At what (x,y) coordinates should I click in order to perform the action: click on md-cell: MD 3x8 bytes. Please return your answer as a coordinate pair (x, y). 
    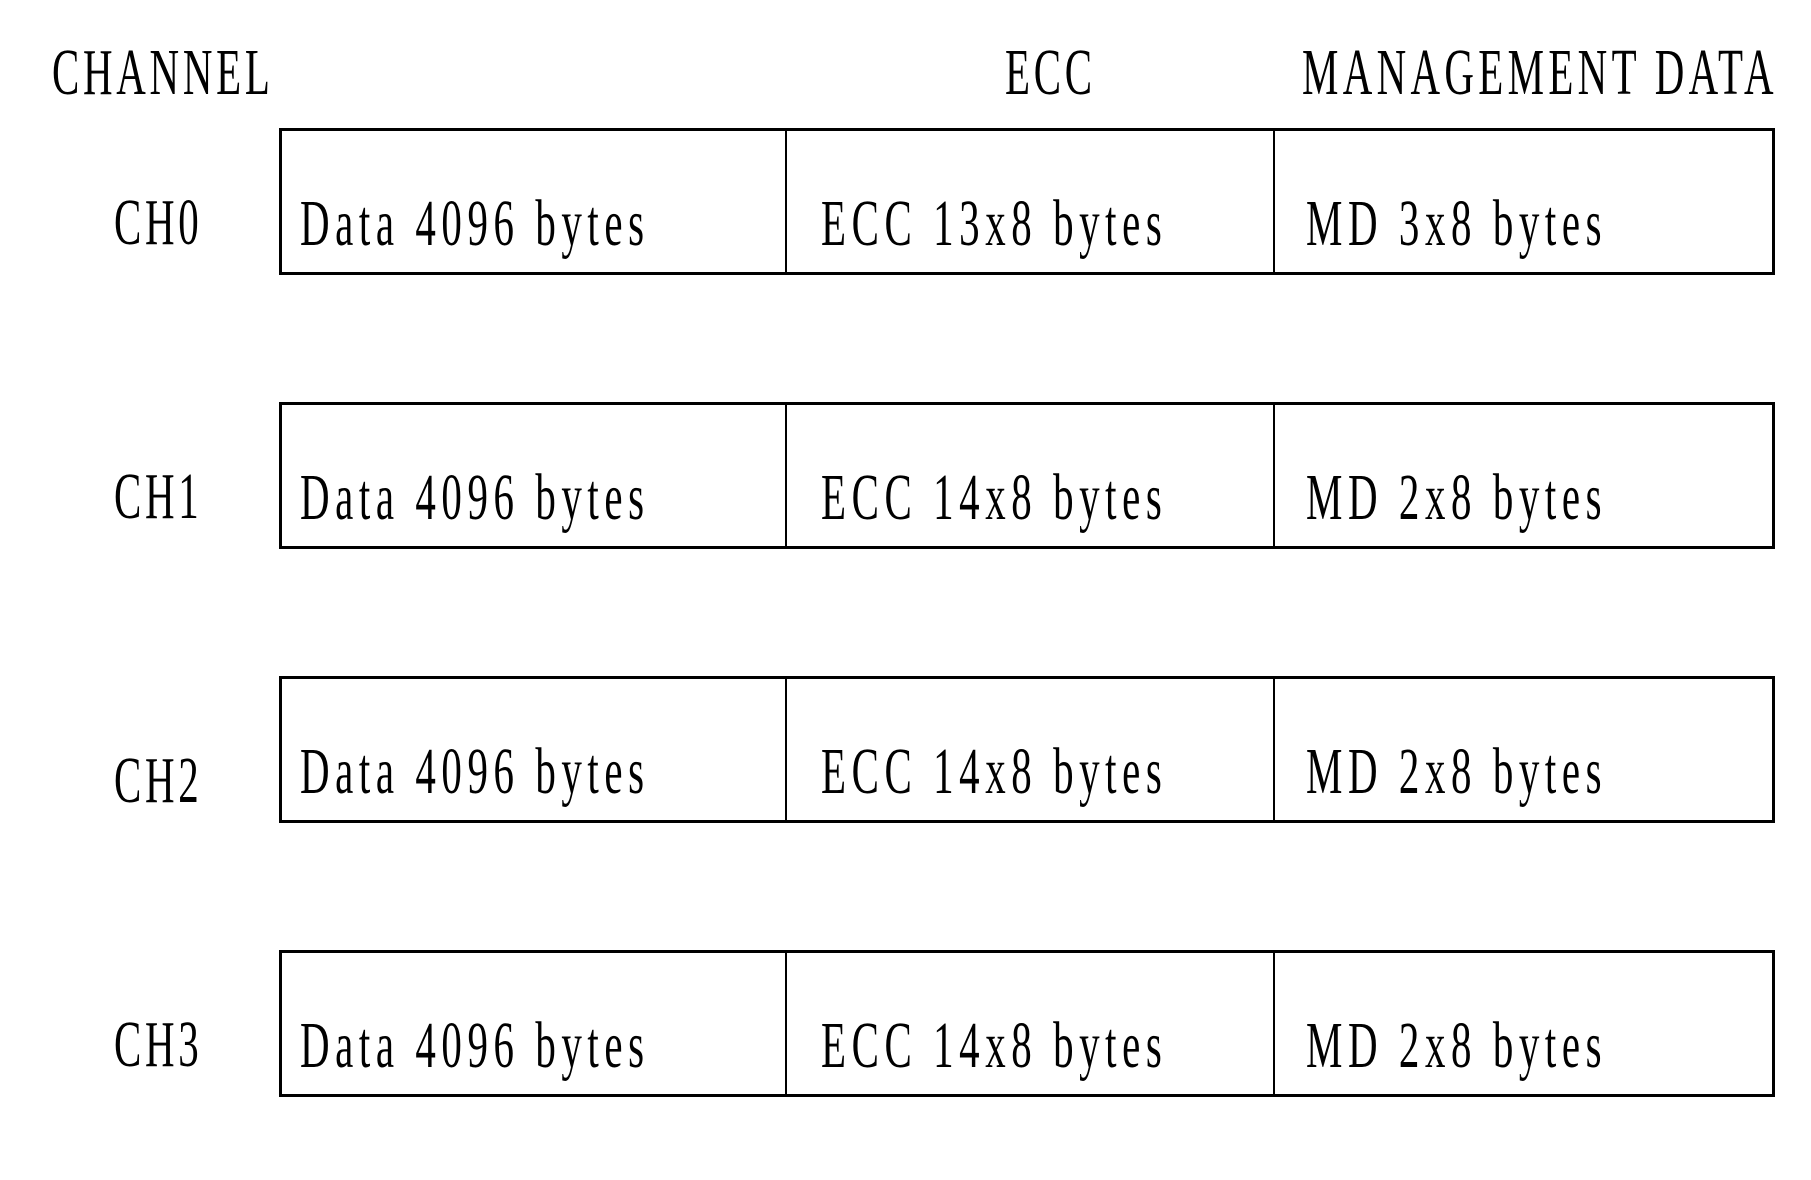
    Looking at the image, I should click on (1523, 201).